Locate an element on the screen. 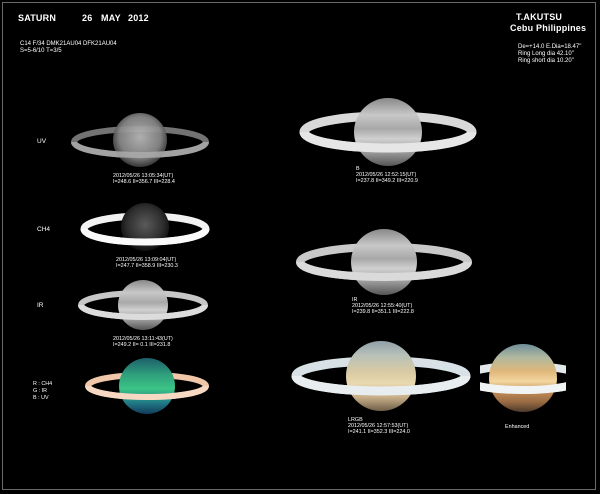 The width and height of the screenshot is (600, 494). date-year: 2012 is located at coordinates (138, 18).